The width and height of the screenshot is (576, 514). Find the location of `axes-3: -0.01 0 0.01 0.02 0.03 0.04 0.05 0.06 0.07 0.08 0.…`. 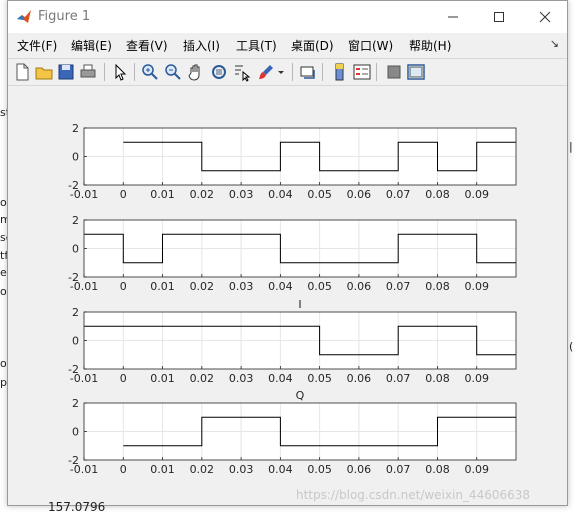

axes-3: -0.01 0 0.01 0.02 0.03 0.04 0.05 0.06 0.07 0.08 0.… is located at coordinates (292, 341).